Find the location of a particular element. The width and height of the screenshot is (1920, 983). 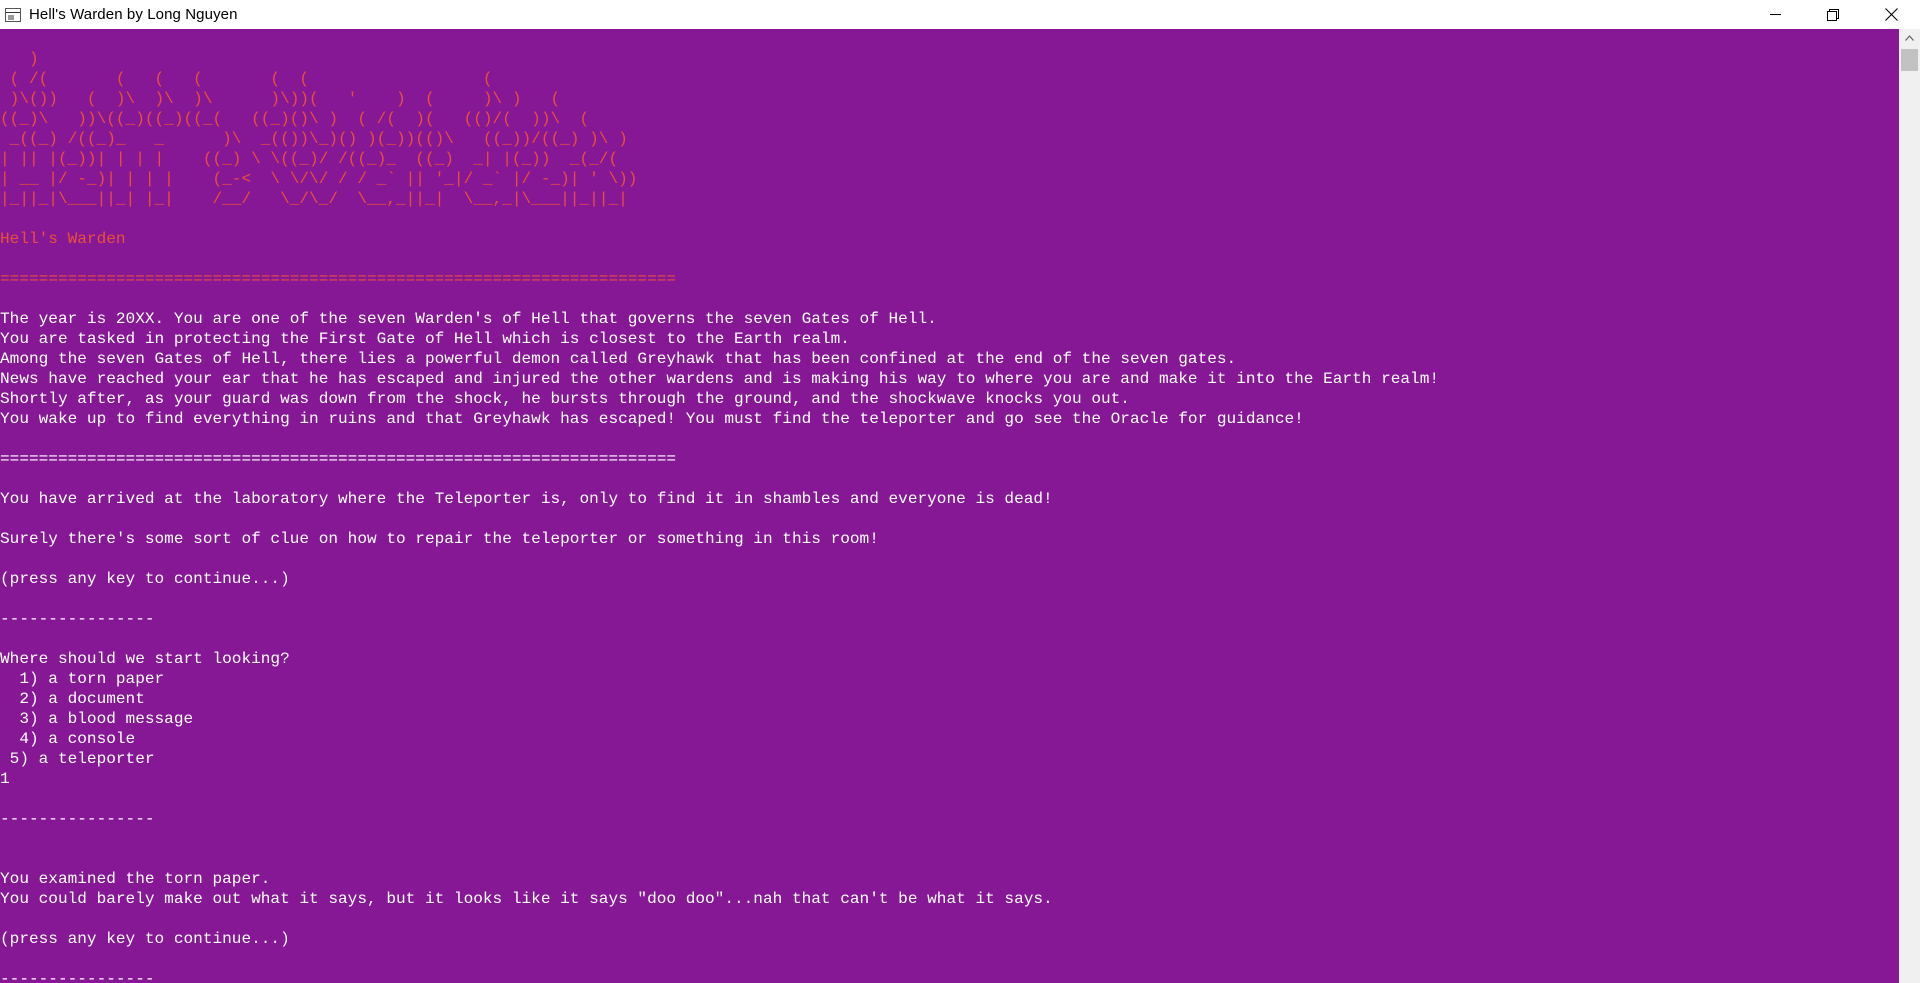

title-bar: Hell's Warden by Long Nguyen is located at coordinates (960, 14).